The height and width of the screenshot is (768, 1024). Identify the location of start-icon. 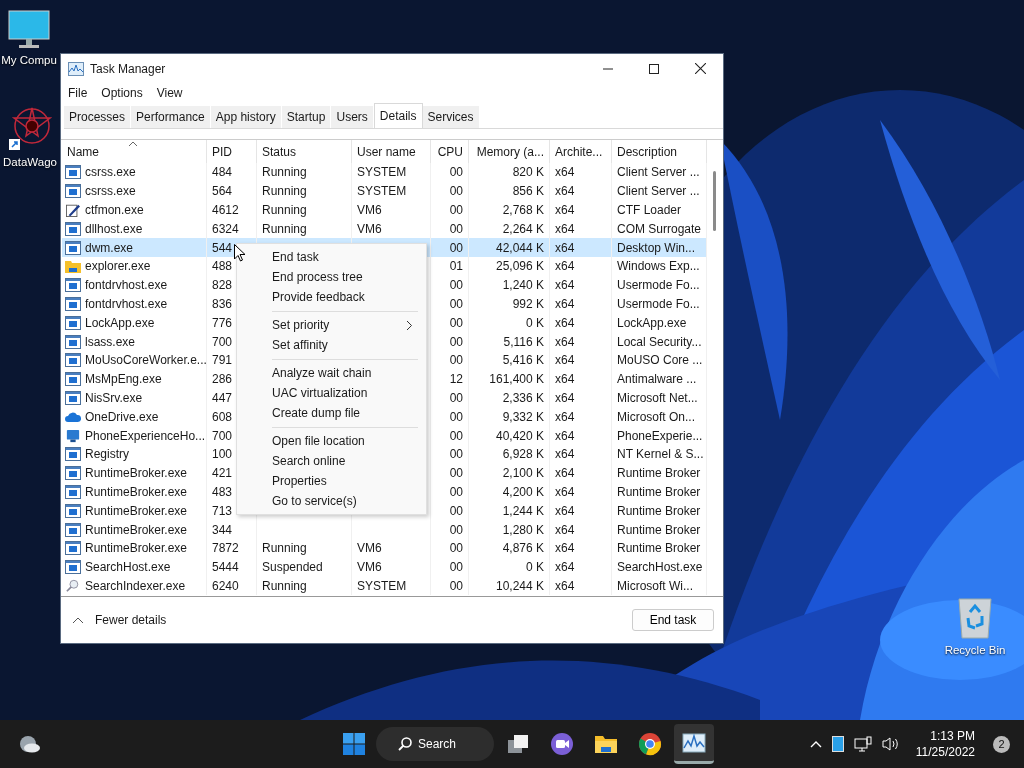
(354, 744).